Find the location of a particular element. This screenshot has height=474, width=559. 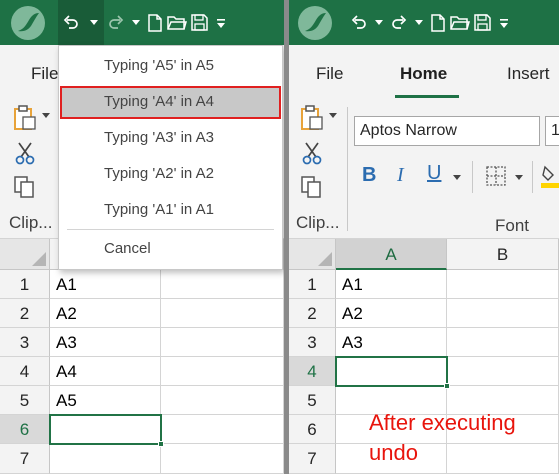

quick-access-toolbar is located at coordinates (431, 22).